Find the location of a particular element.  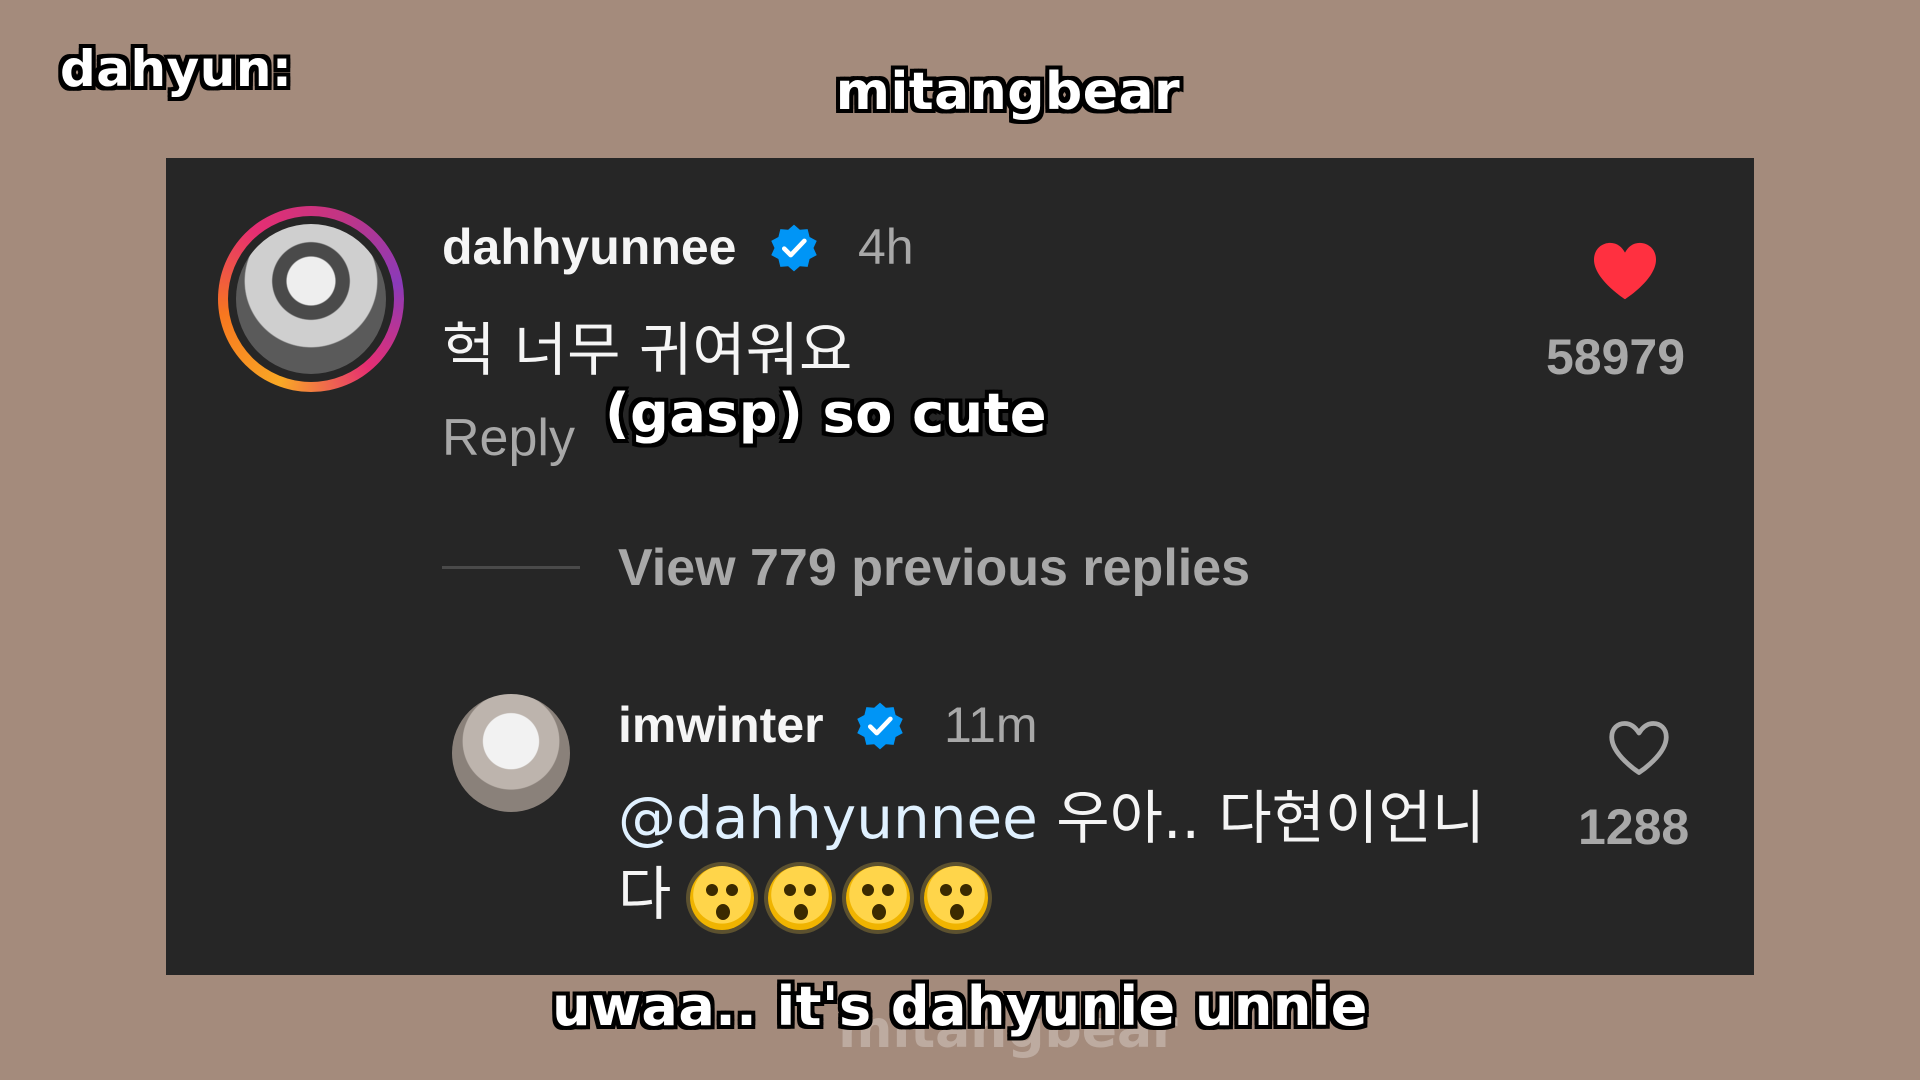

reply-username: imwinter is located at coordinates (721, 725).